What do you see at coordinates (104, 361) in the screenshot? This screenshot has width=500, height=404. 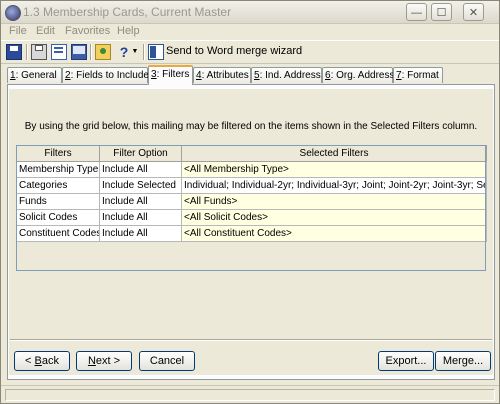 I see `next-button: Next >` at bounding box center [104, 361].